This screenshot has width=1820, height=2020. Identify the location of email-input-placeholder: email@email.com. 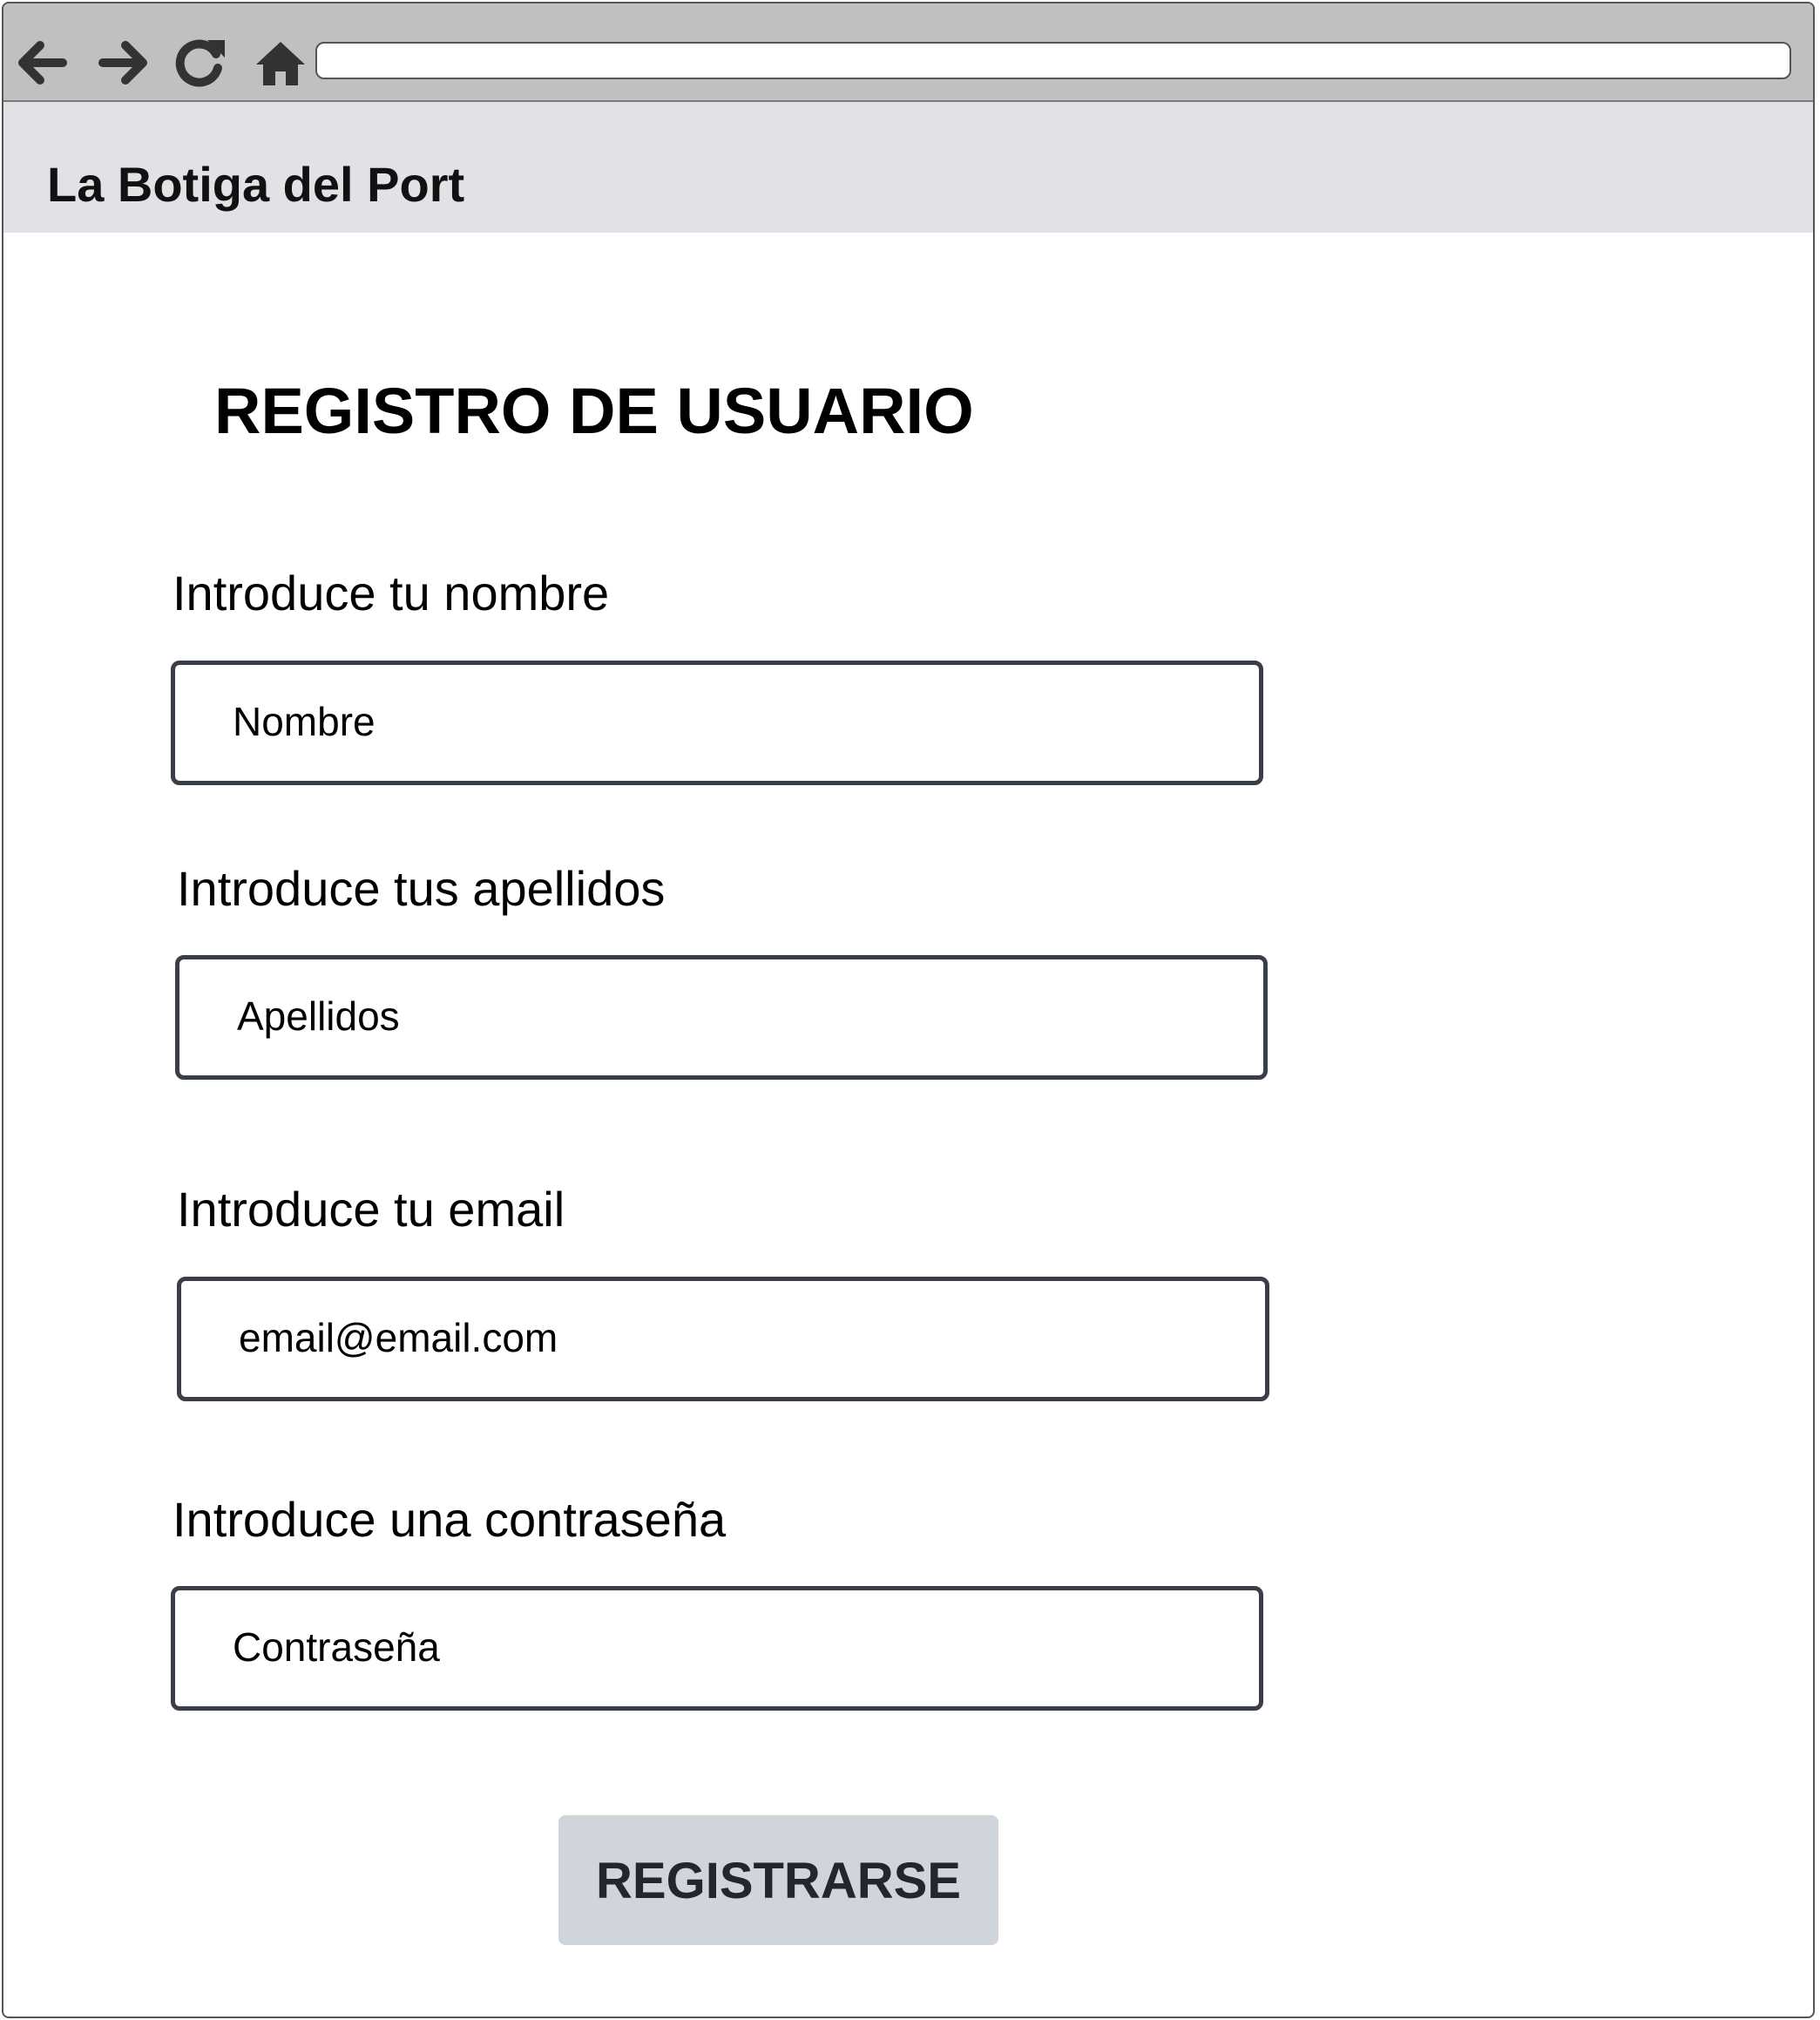
(398, 1337).